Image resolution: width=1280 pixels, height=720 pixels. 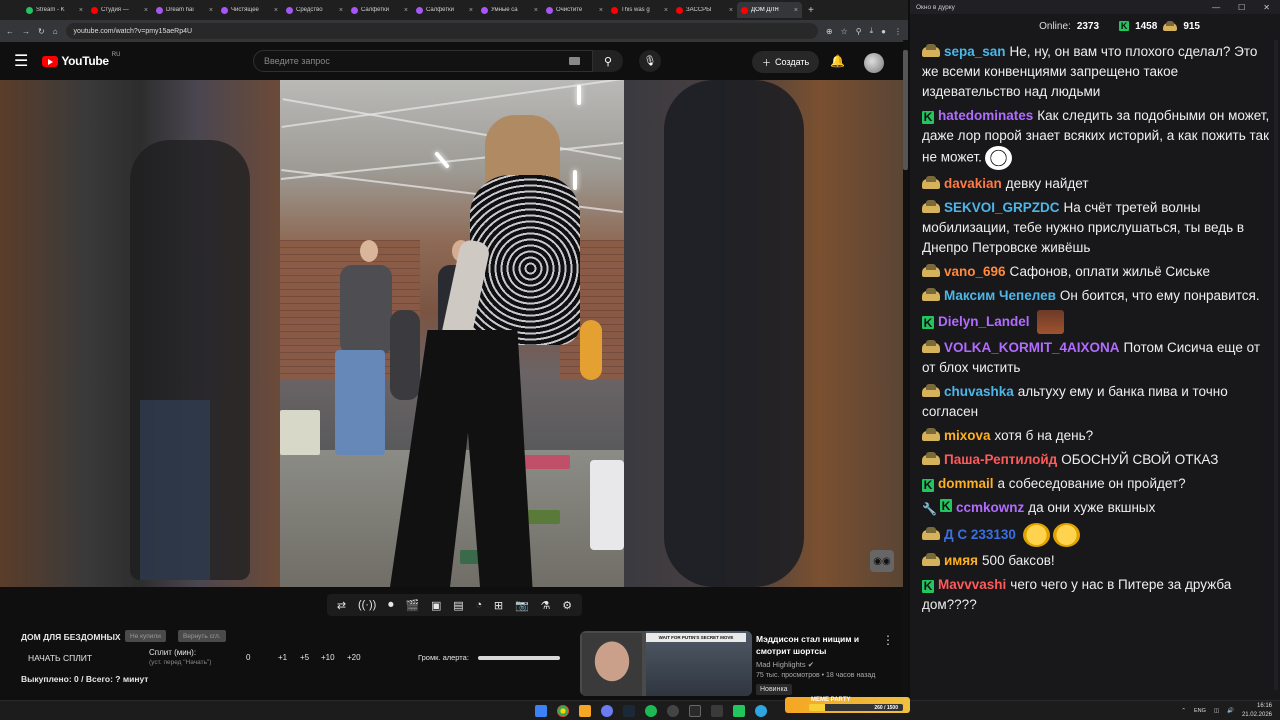 I want to click on channel-name: Mad Highlights ✔, so click(x=785, y=664).